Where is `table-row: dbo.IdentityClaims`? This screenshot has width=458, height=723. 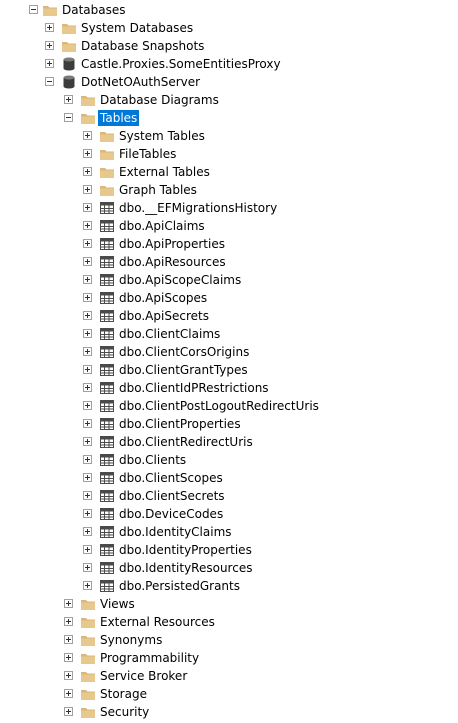
table-row: dbo.IdentityClaims is located at coordinates (229, 532).